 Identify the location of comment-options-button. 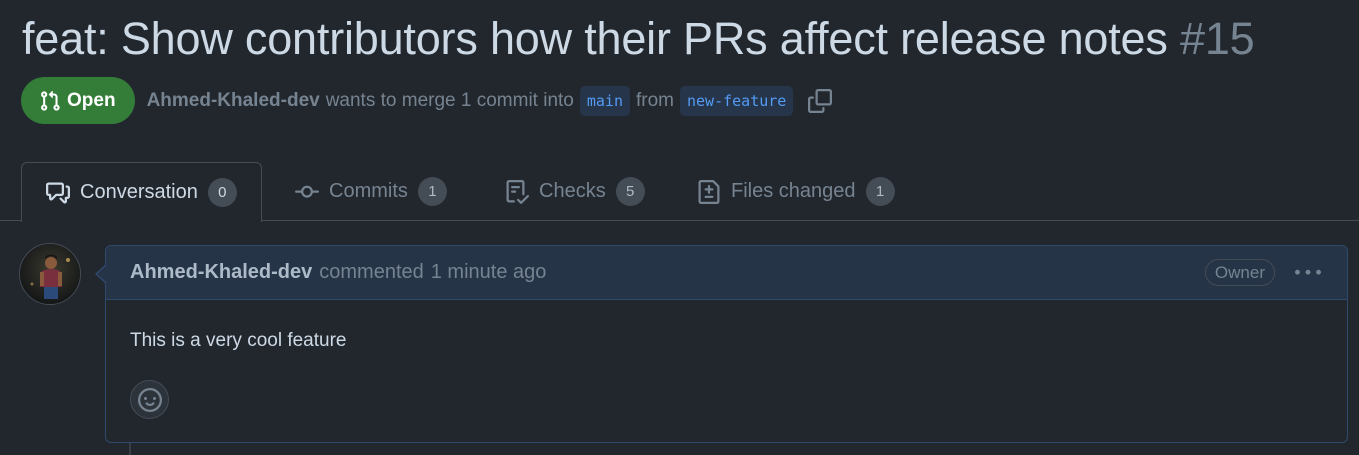
(1308, 273).